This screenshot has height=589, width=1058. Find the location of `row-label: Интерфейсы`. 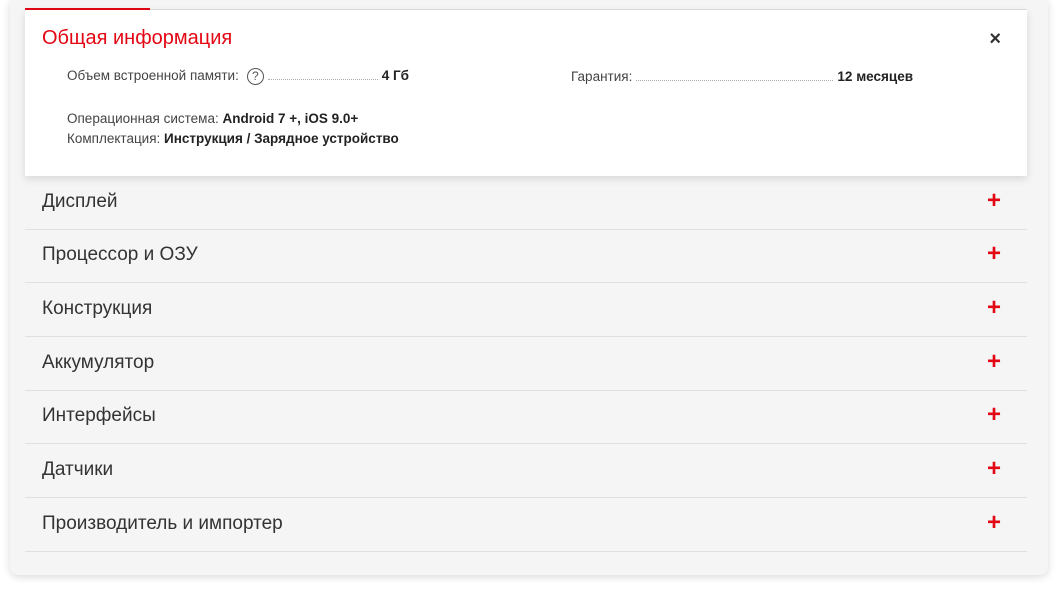

row-label: Интерфейсы is located at coordinates (99, 415).